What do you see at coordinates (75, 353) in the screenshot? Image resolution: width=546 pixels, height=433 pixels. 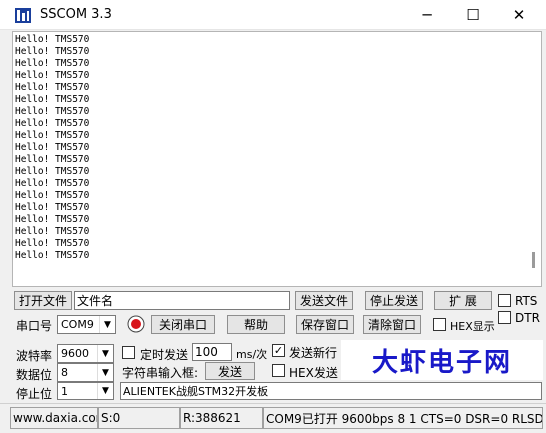 I see `baud-value: 9600` at bounding box center [75, 353].